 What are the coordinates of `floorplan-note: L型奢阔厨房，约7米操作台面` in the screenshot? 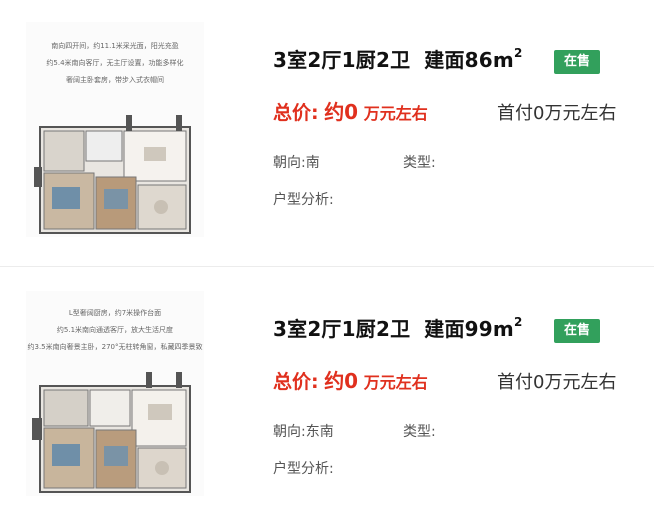 It's located at (115, 313).